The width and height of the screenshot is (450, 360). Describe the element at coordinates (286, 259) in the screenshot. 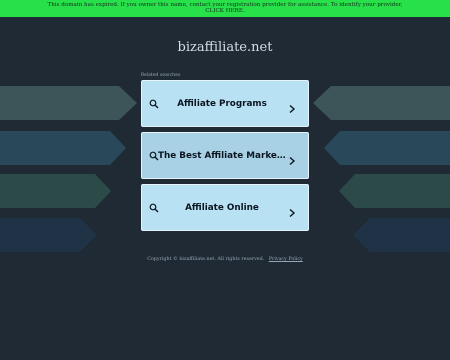

I see `privacy-policy-link: Privacy Policy` at that location.